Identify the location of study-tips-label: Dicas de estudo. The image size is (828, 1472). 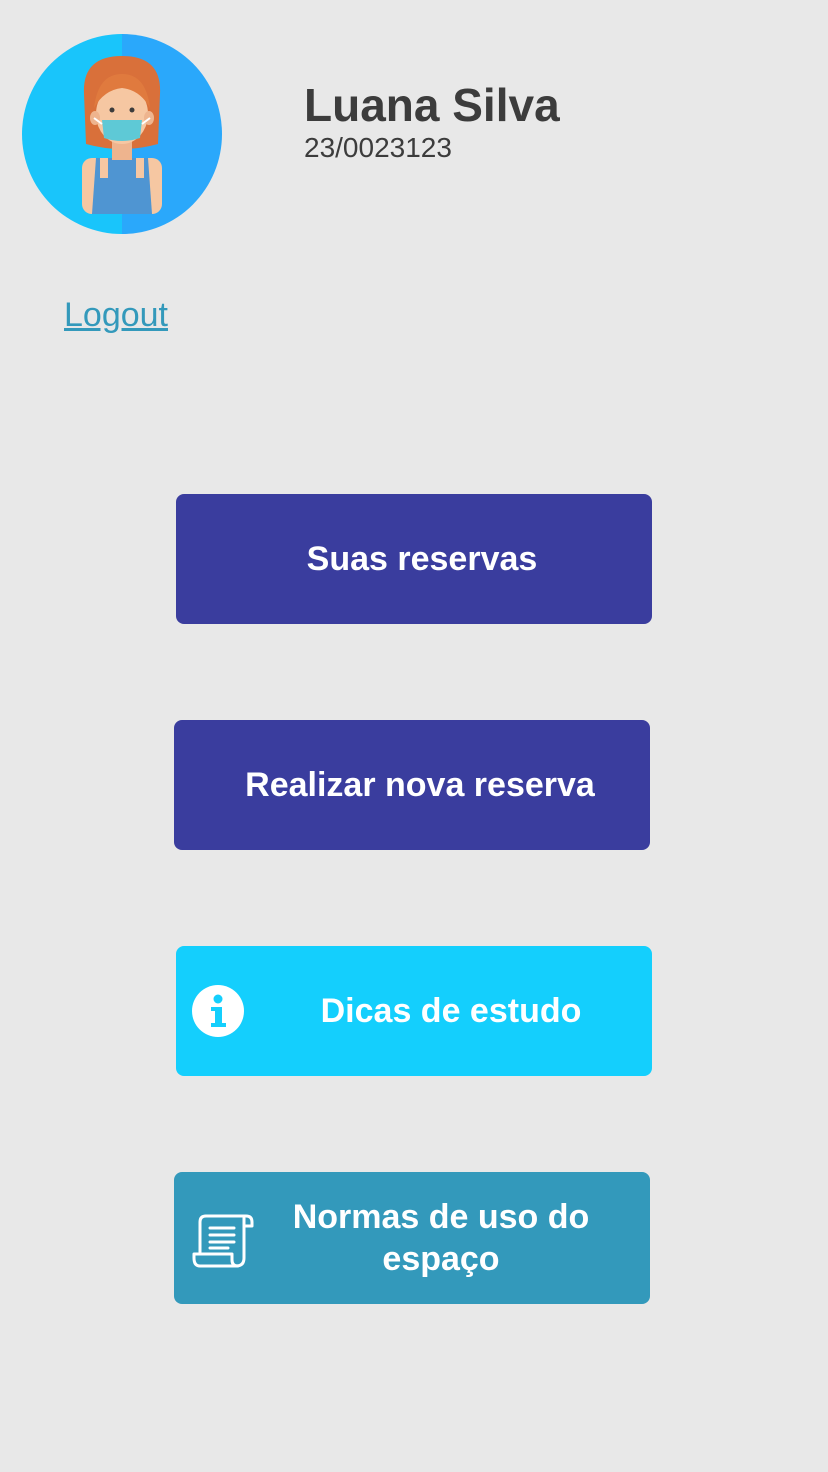
(451, 1011).